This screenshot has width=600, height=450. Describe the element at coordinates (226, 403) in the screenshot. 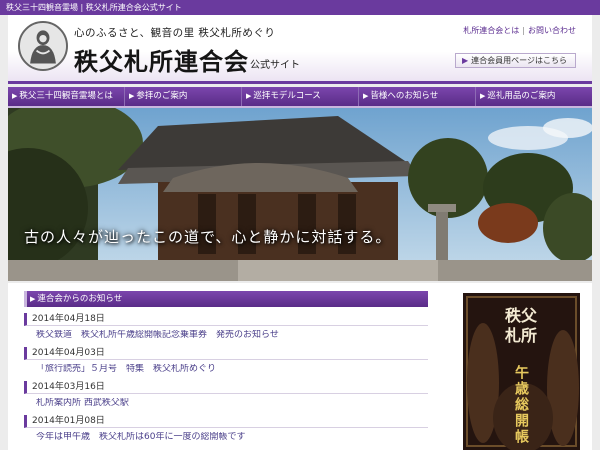

I see `news-link: 札所案内所 西武秩父駅` at that location.